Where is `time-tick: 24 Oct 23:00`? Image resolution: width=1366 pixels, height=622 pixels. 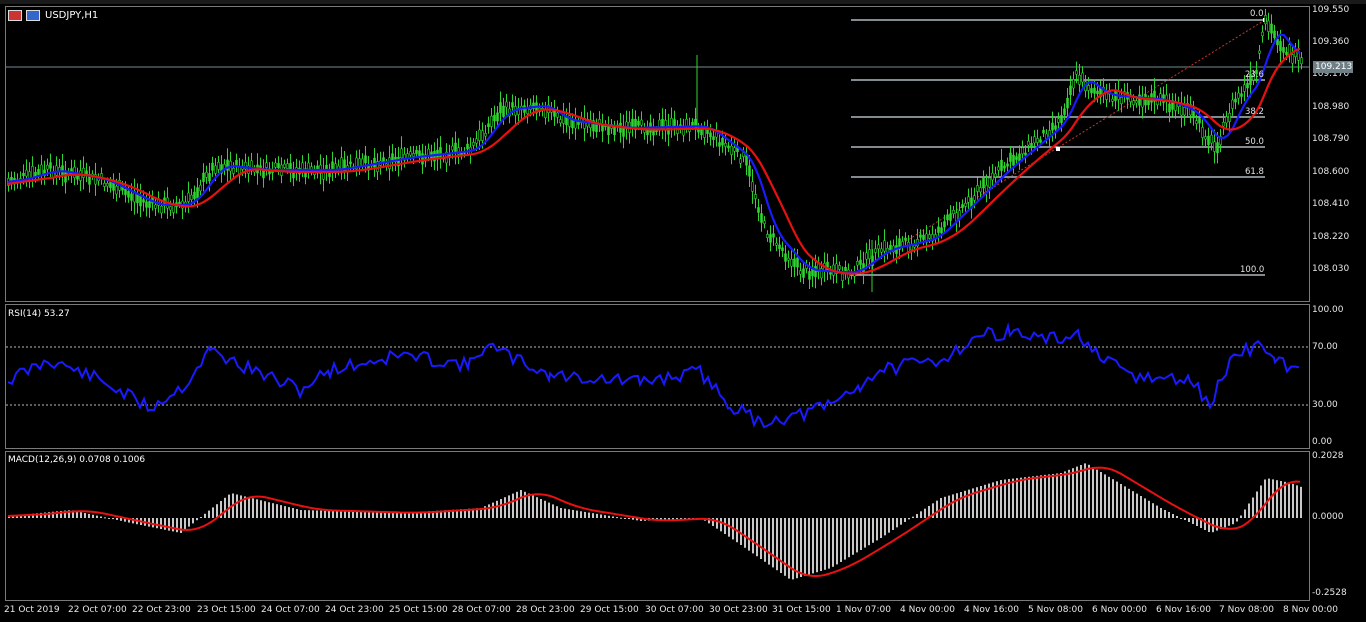
time-tick: 24 Oct 23:00 is located at coordinates (354, 610).